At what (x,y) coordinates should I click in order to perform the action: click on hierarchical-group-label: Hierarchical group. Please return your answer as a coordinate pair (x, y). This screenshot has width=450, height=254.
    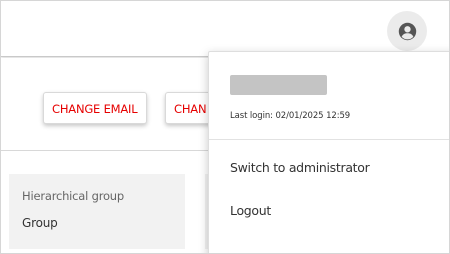
    Looking at the image, I should click on (73, 196).